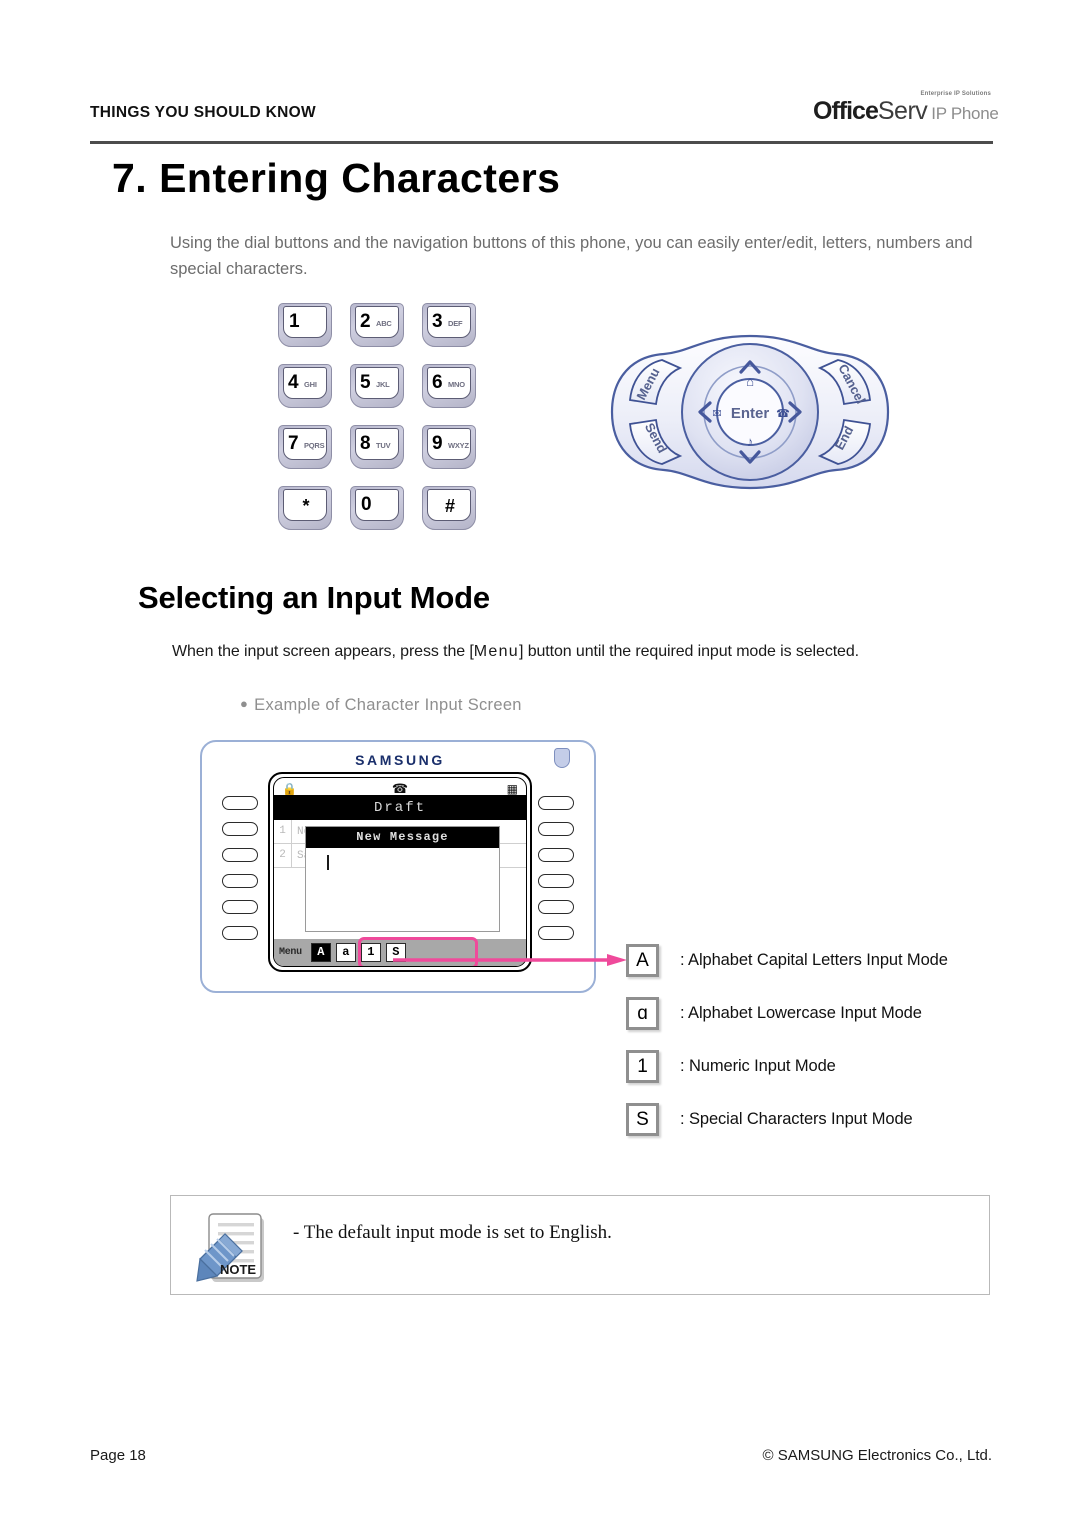  What do you see at coordinates (289, 789) in the screenshot?
I see `lock-icon: 🔒` at bounding box center [289, 789].